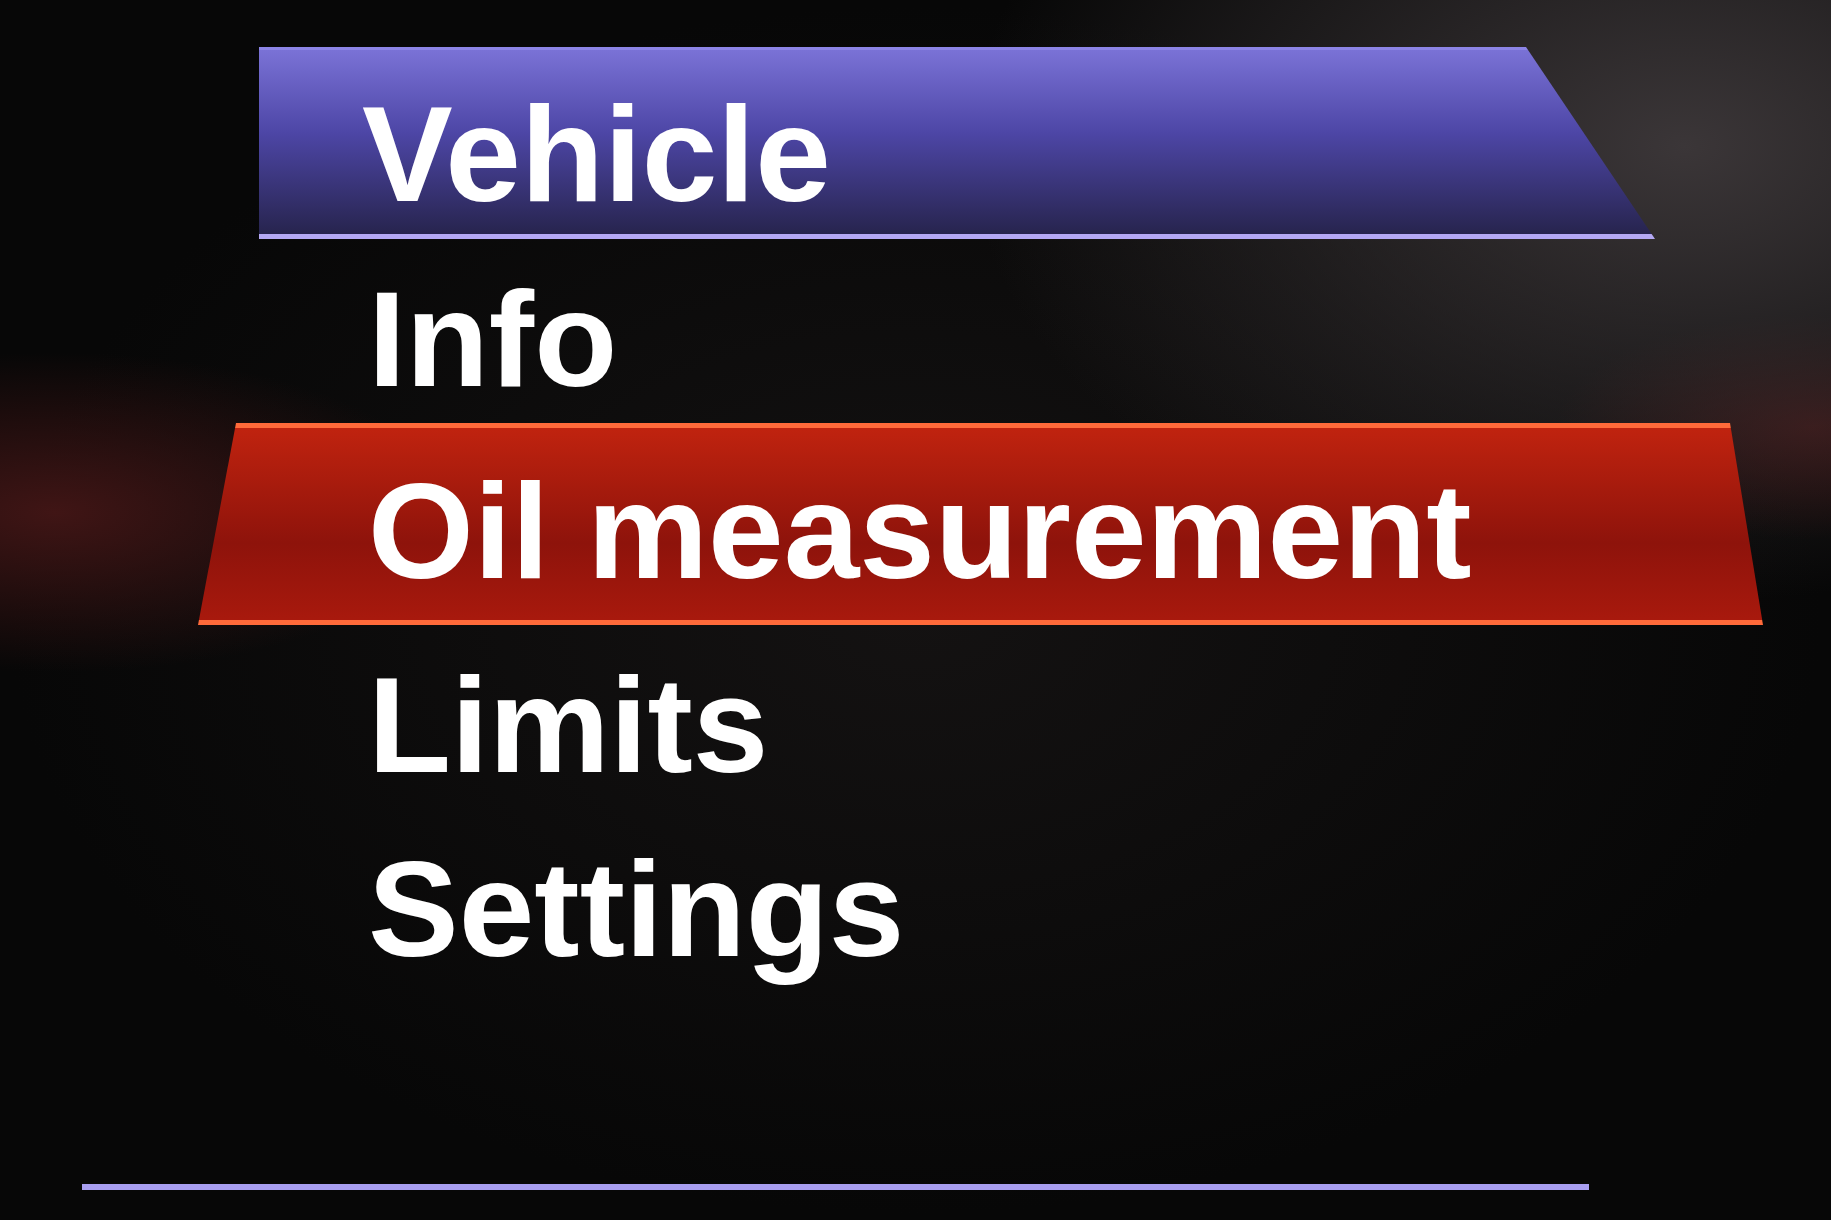 This screenshot has width=1831, height=1220. I want to click on menu-item: Info, so click(980, 331).